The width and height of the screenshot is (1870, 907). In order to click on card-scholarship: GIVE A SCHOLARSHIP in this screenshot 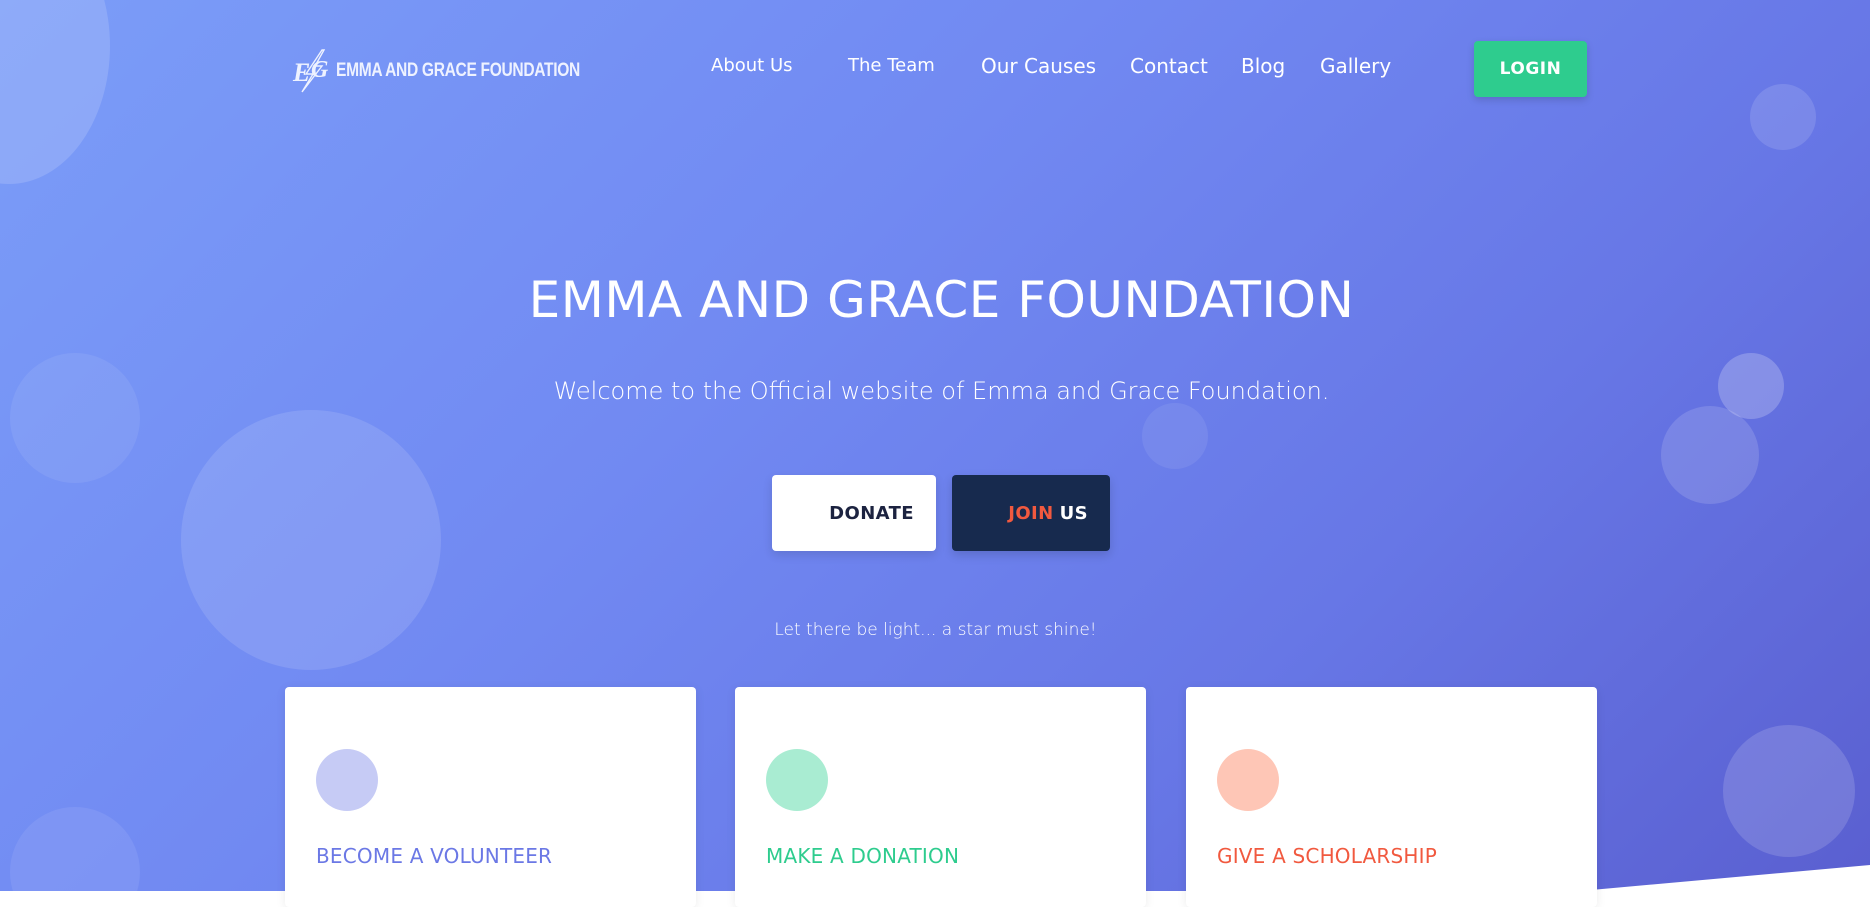, I will do `click(1391, 797)`.